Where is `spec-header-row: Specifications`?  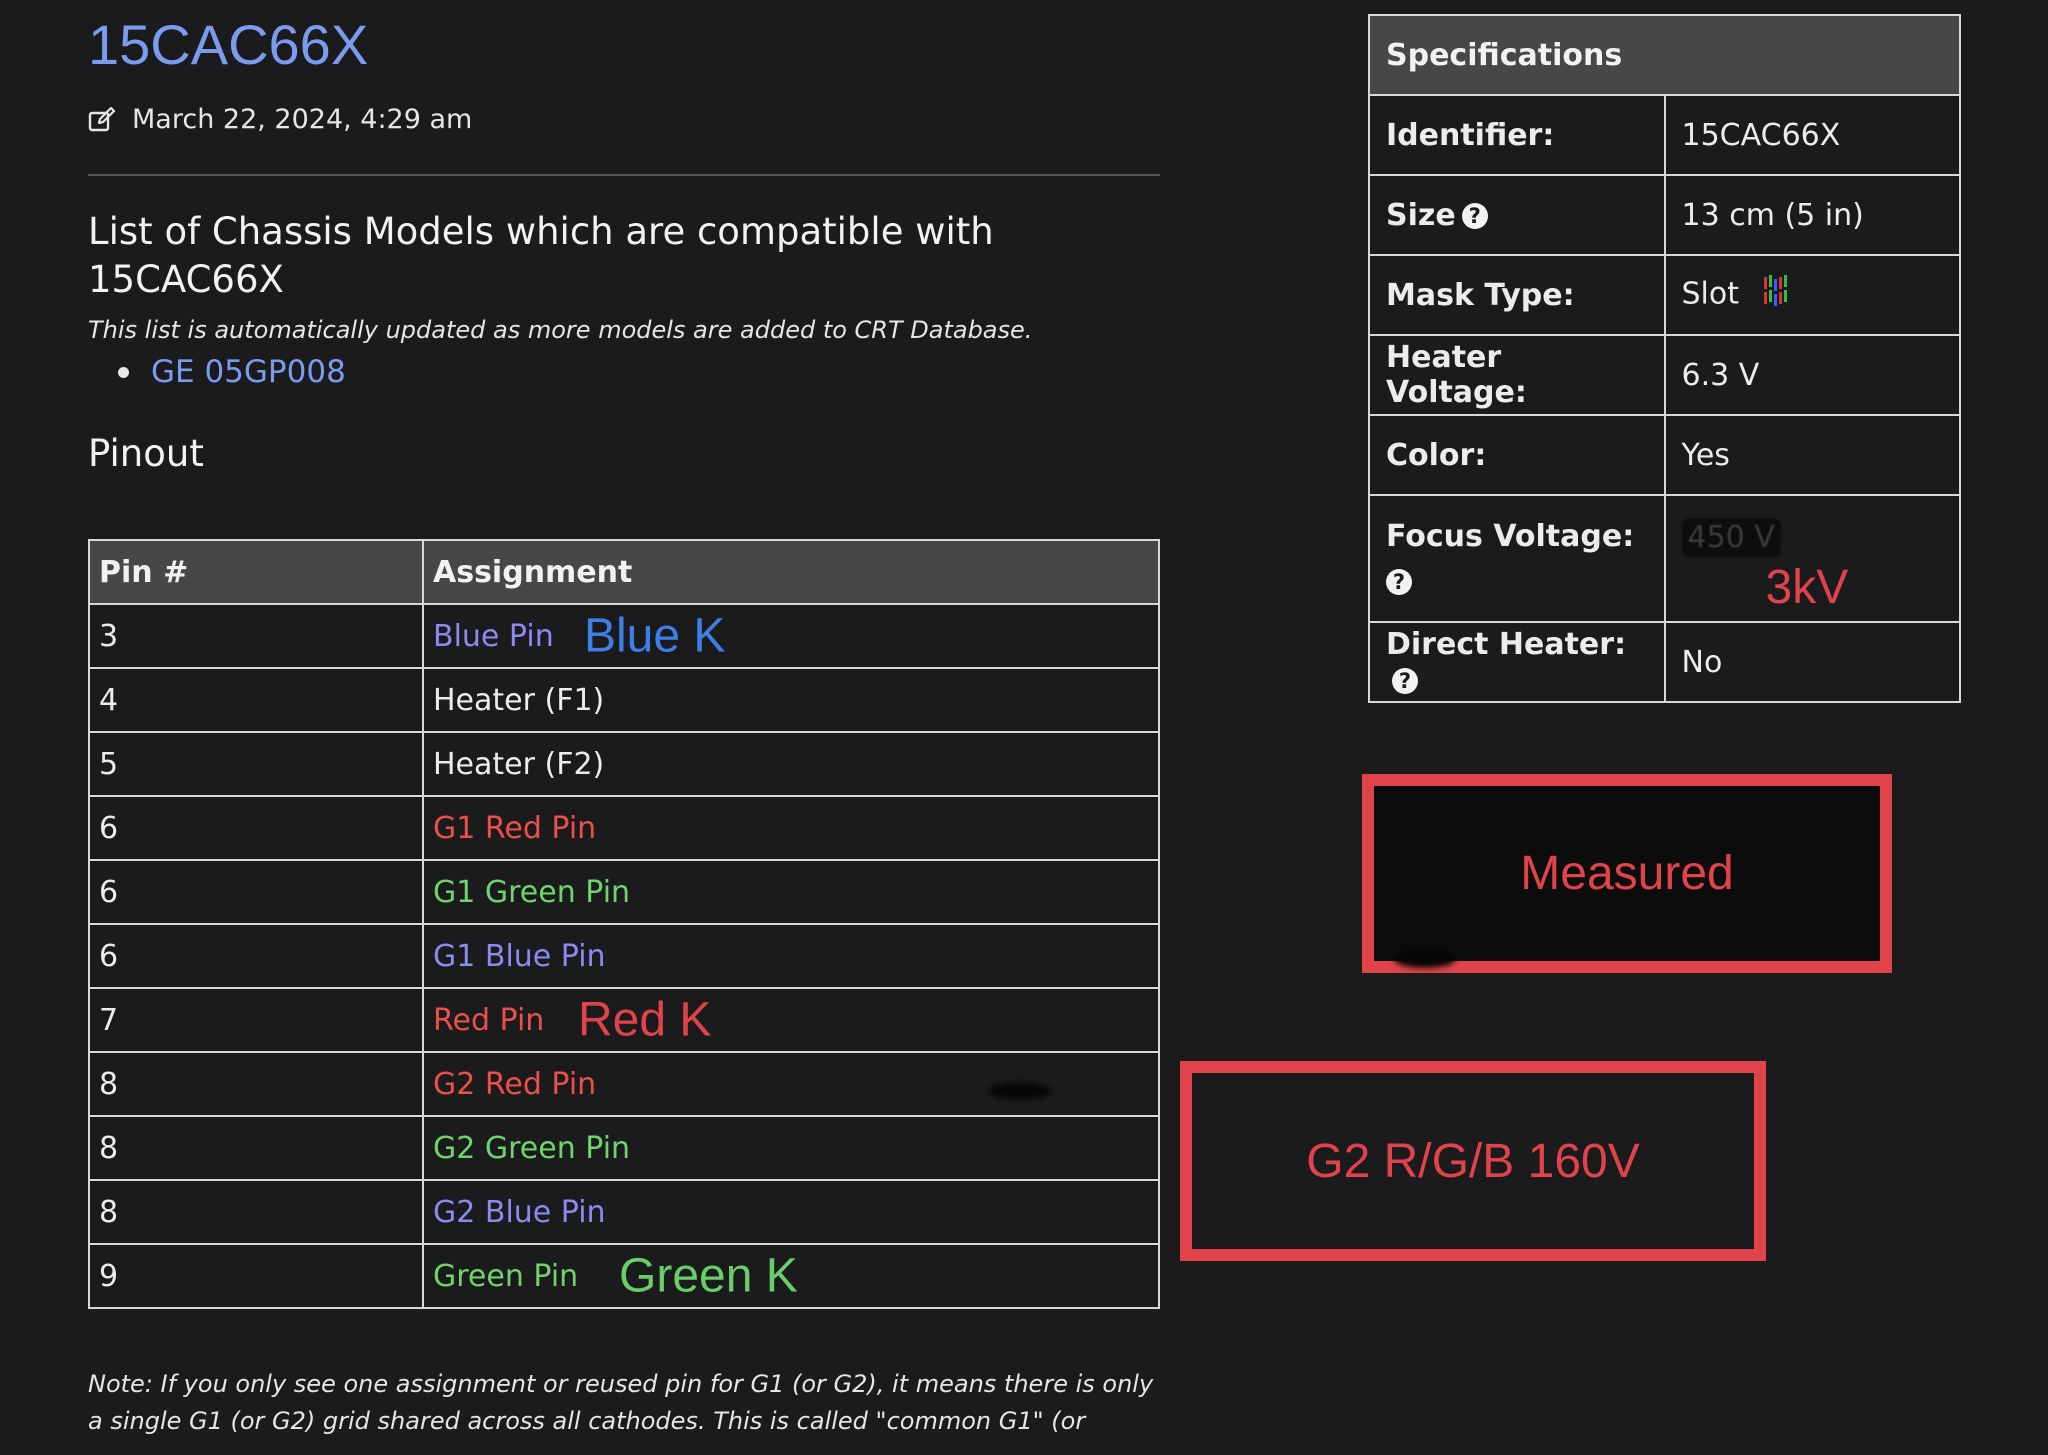 spec-header-row: Specifications is located at coordinates (1664, 55).